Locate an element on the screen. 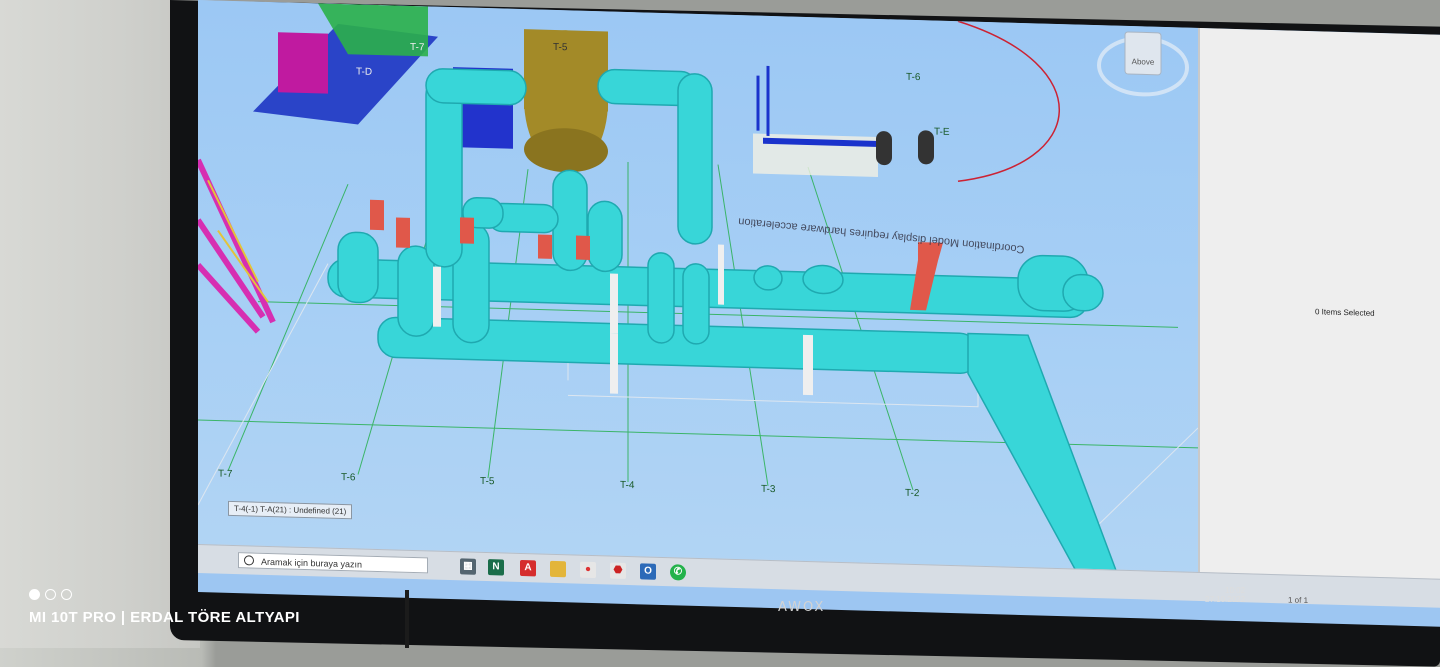 The image size is (1440, 667). view-cube: Above is located at coordinates (1143, 66).